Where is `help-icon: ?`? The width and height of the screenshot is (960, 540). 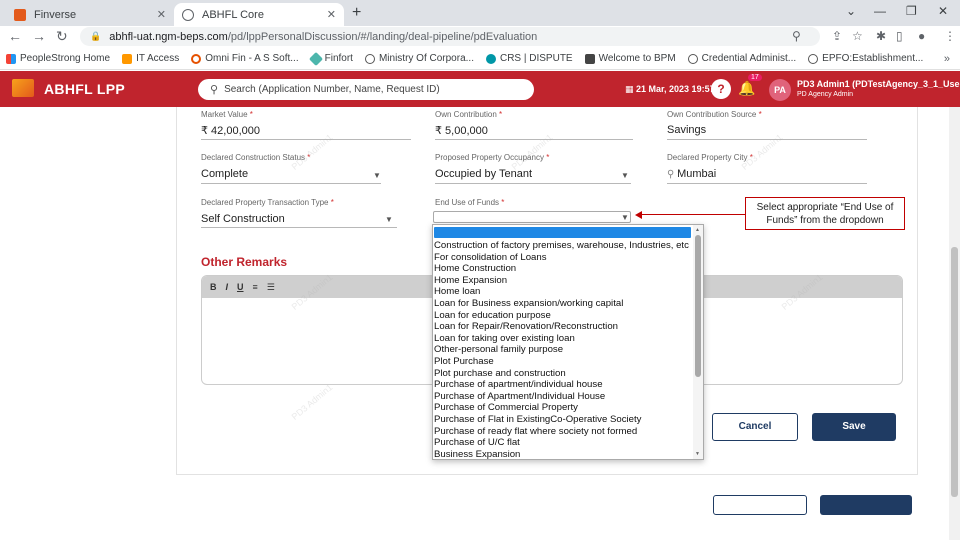 help-icon: ? is located at coordinates (721, 89).